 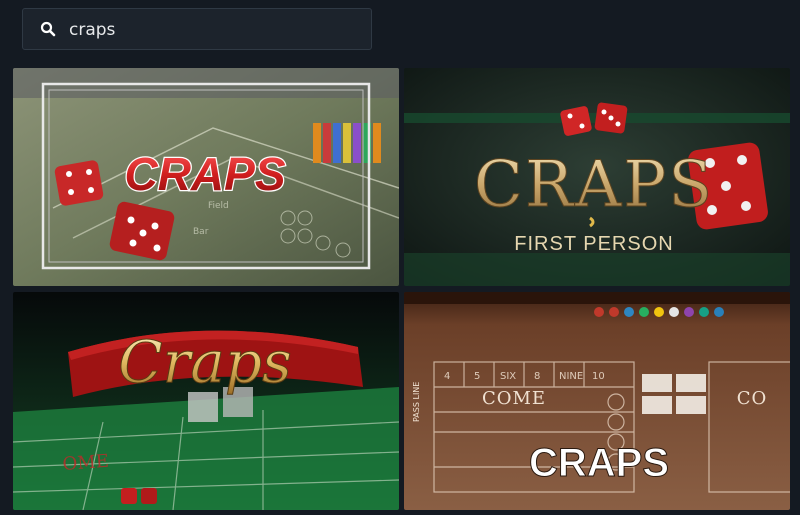 What do you see at coordinates (447, 376) in the screenshot?
I see `table-number: 4` at bounding box center [447, 376].